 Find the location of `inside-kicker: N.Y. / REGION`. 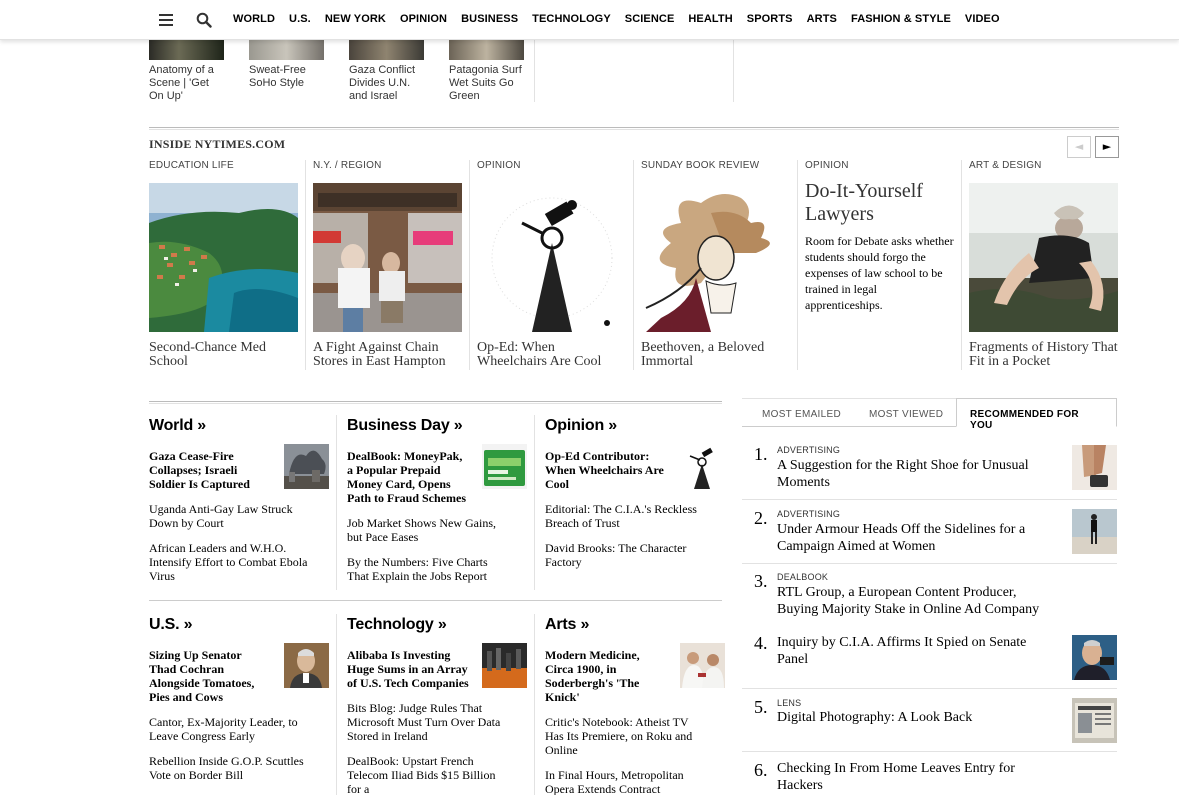

inside-kicker: N.Y. / REGION is located at coordinates (388, 167).